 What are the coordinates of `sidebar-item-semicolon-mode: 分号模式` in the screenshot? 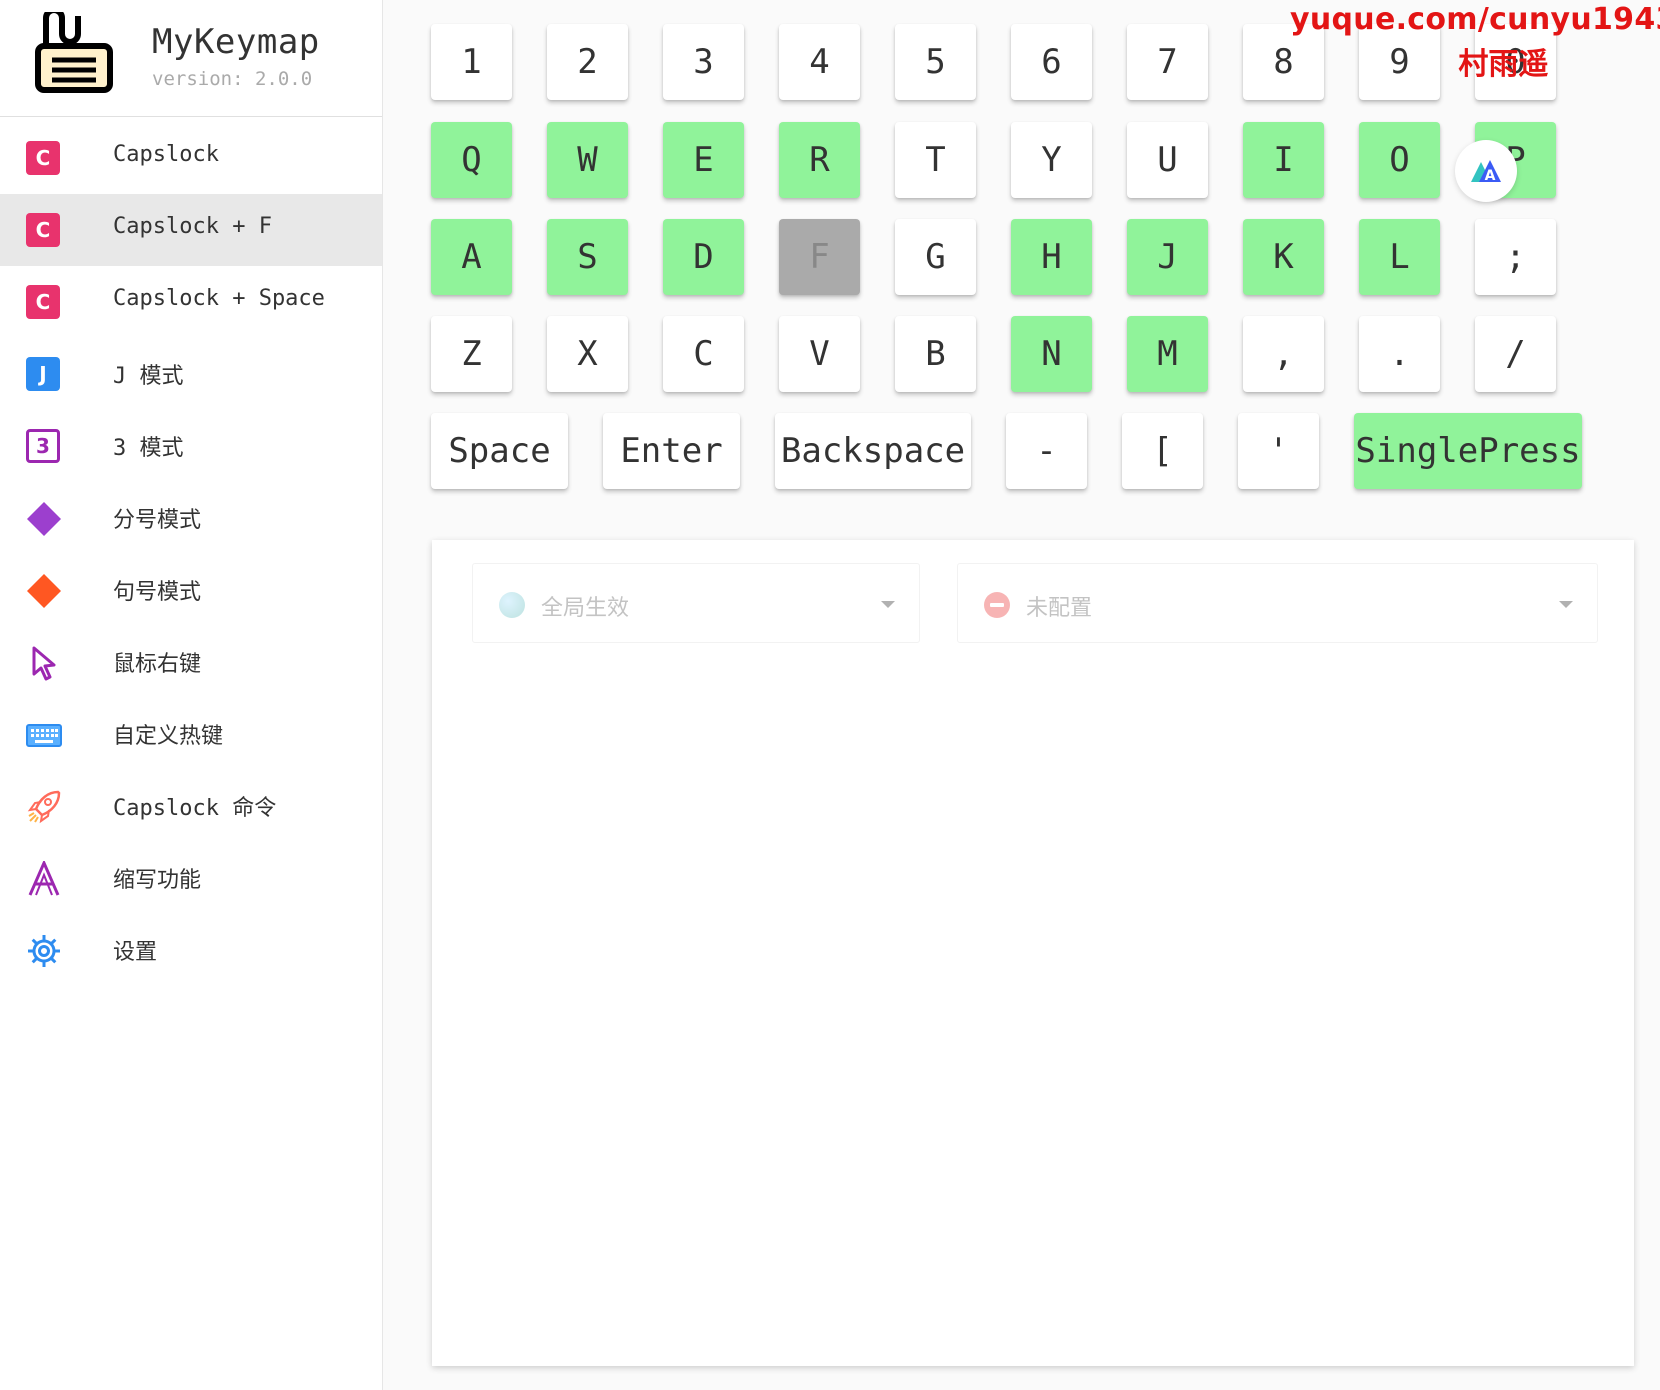 It's located at (191, 518).